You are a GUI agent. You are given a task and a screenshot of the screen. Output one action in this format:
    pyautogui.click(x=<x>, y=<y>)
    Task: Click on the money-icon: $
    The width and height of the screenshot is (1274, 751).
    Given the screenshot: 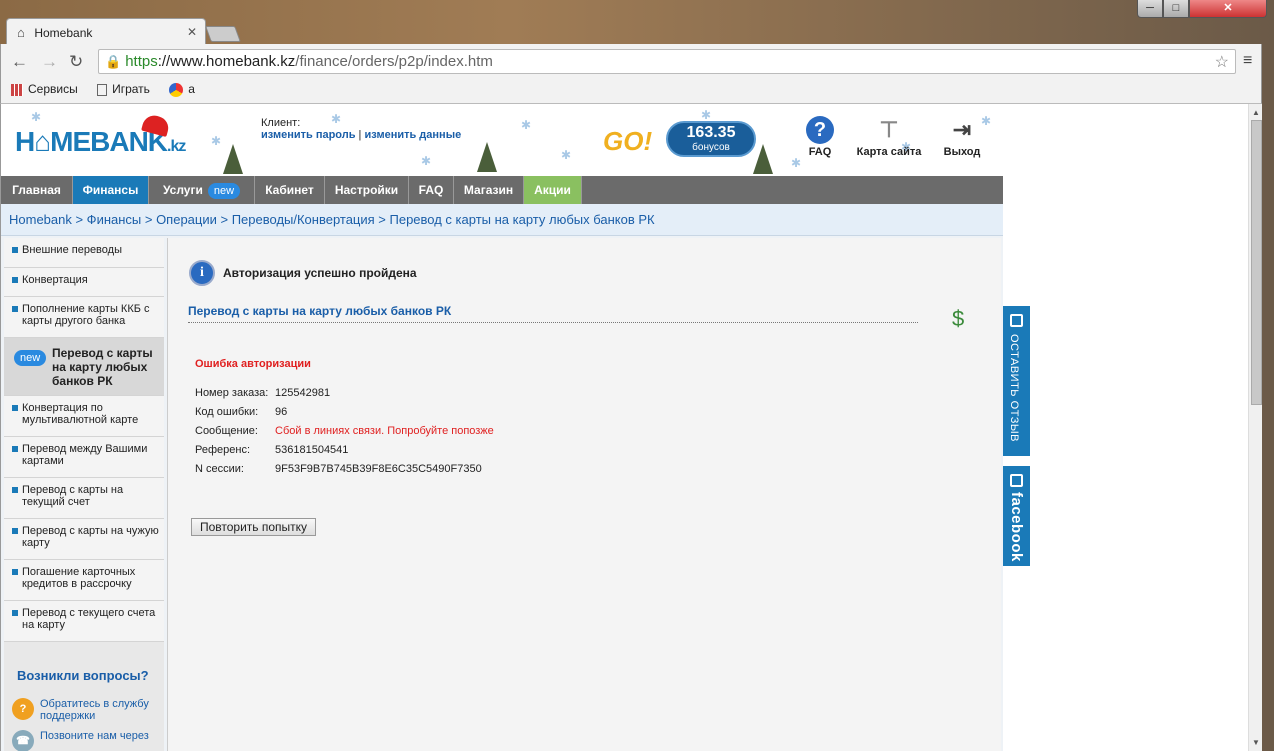 What is the action you would take?
    pyautogui.click(x=958, y=318)
    